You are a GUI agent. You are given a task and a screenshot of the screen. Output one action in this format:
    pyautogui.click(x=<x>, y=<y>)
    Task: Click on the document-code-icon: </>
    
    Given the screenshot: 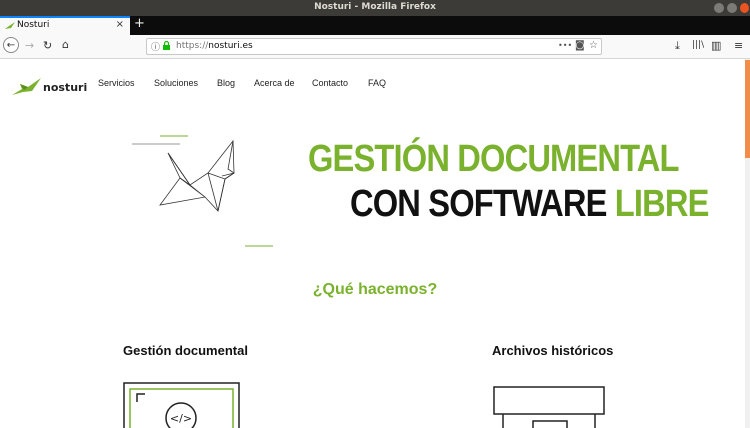 What is the action you would take?
    pyautogui.click(x=181, y=405)
    